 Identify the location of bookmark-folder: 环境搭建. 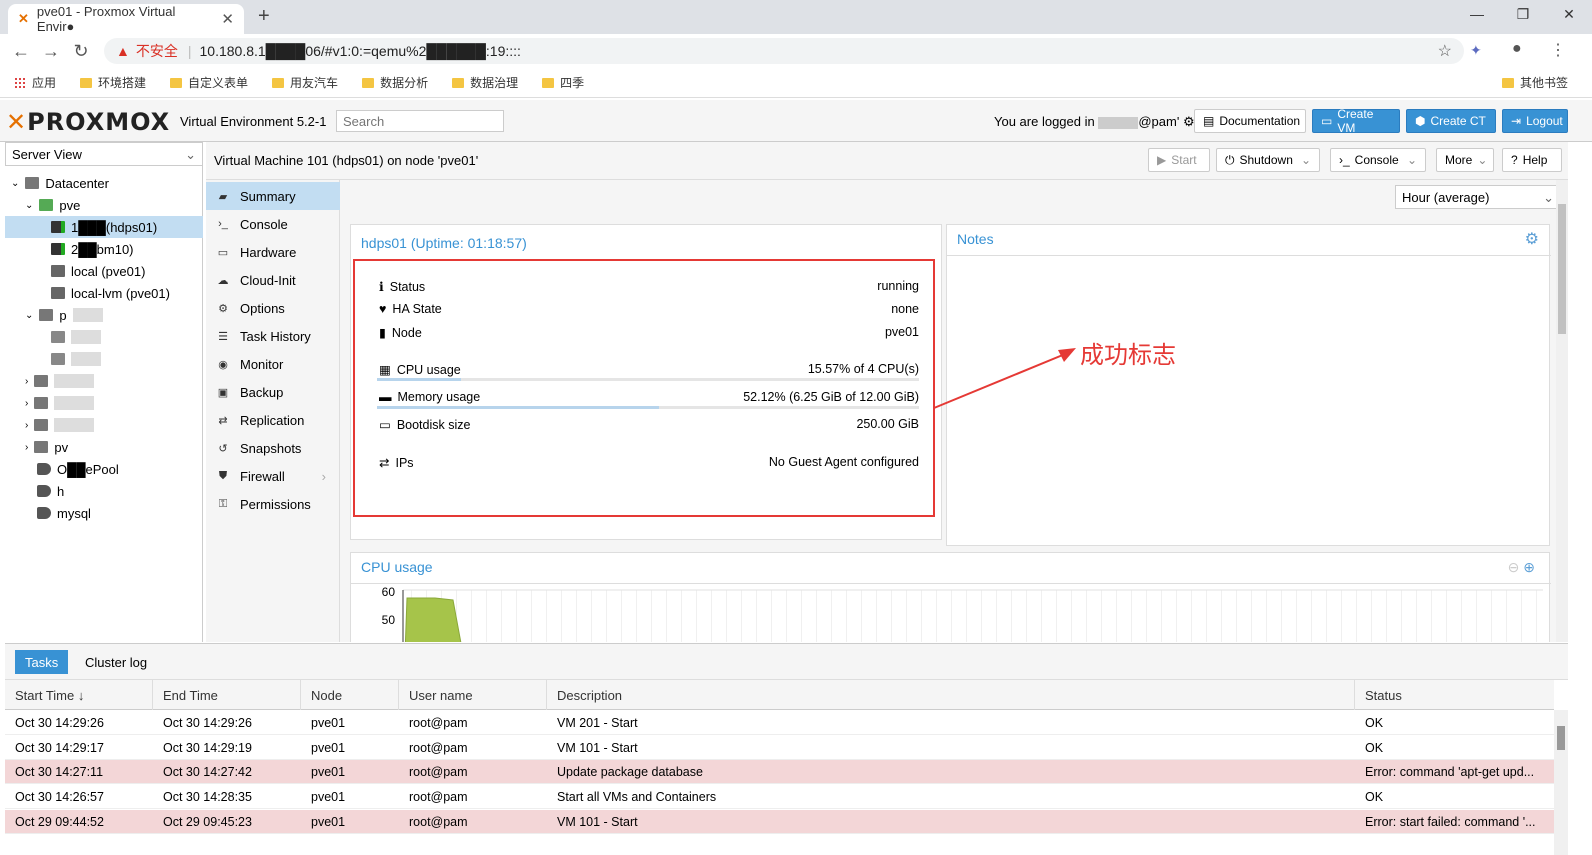
(113, 82).